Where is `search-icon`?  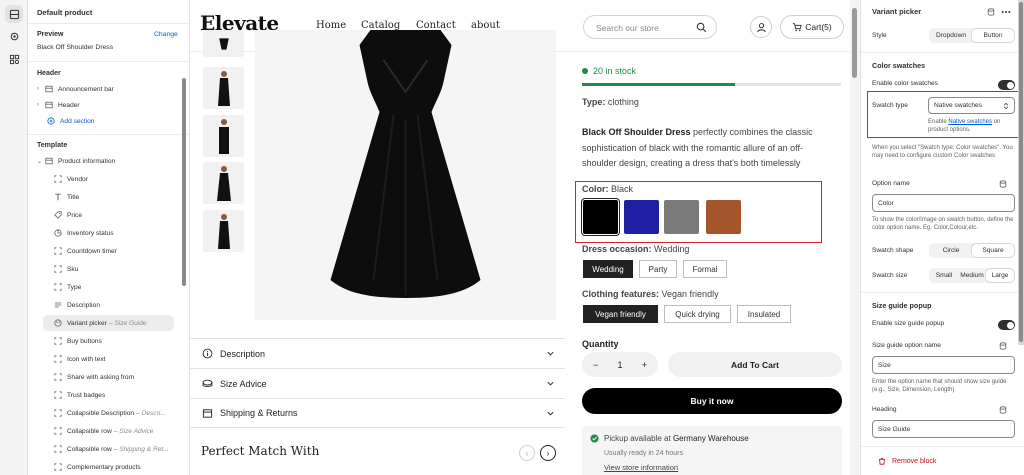 search-icon is located at coordinates (701, 27).